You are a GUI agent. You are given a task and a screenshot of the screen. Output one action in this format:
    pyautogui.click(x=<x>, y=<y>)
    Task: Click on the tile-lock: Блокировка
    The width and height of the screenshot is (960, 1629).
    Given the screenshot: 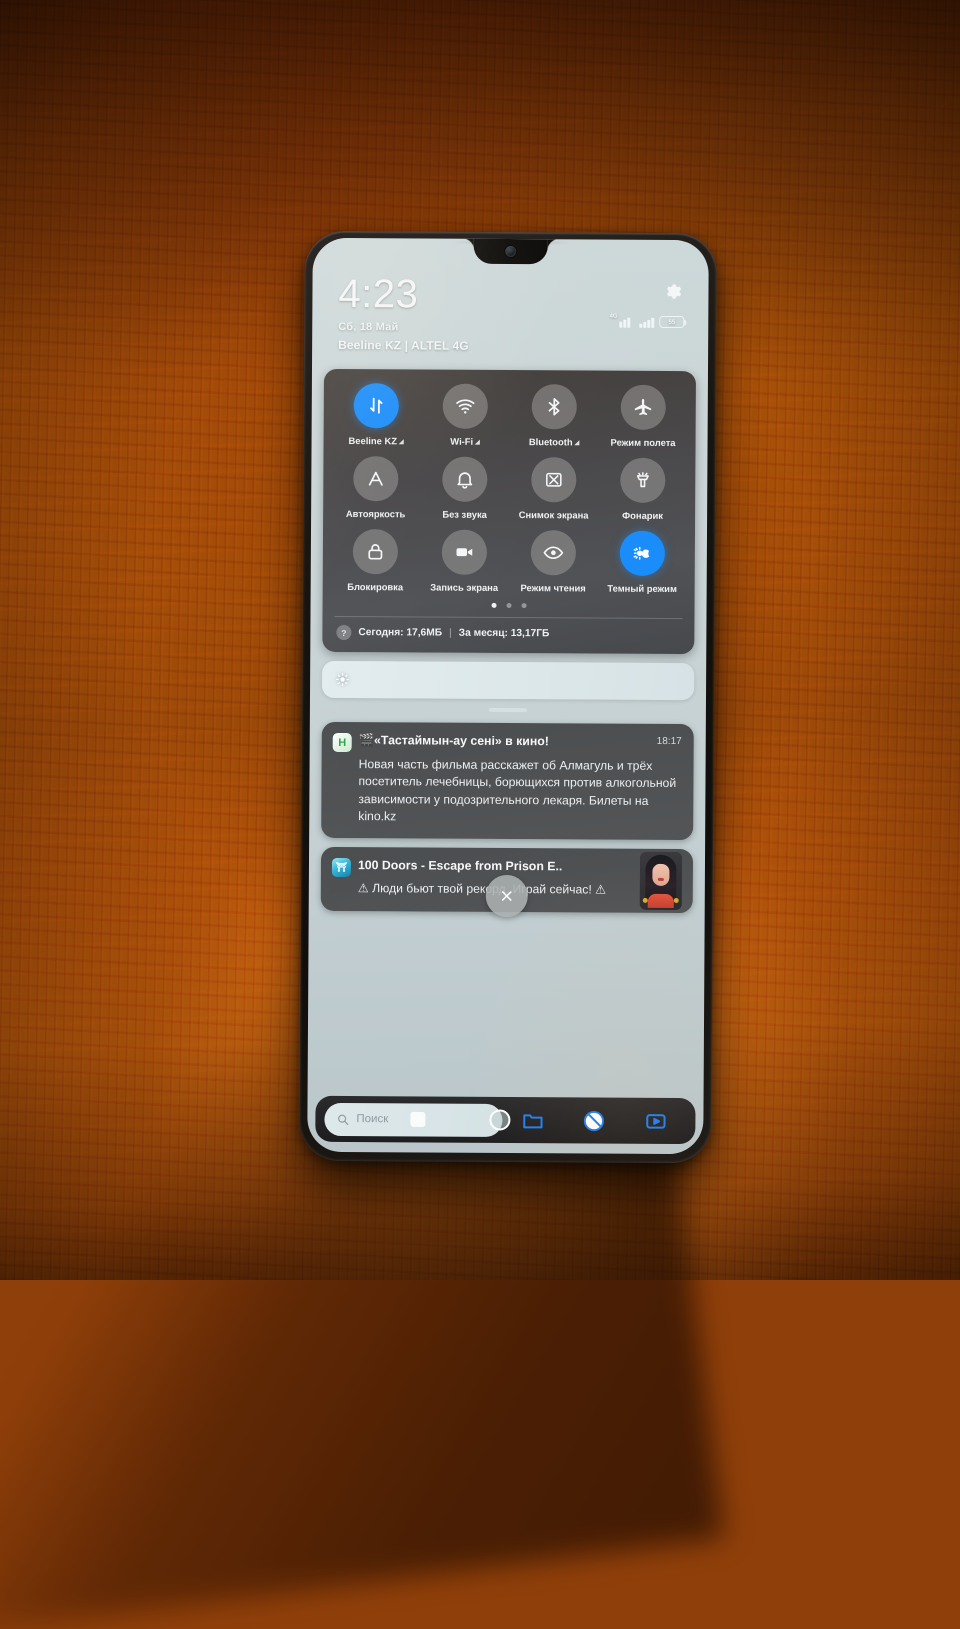 What is the action you would take?
    pyautogui.click(x=375, y=561)
    